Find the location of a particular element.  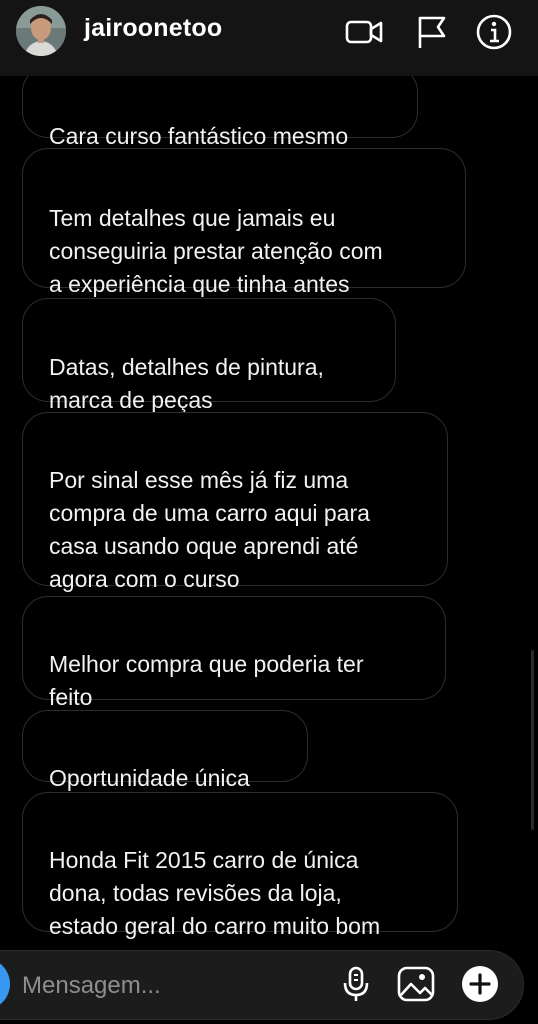

plus-circle-icon is located at coordinates (480, 984).